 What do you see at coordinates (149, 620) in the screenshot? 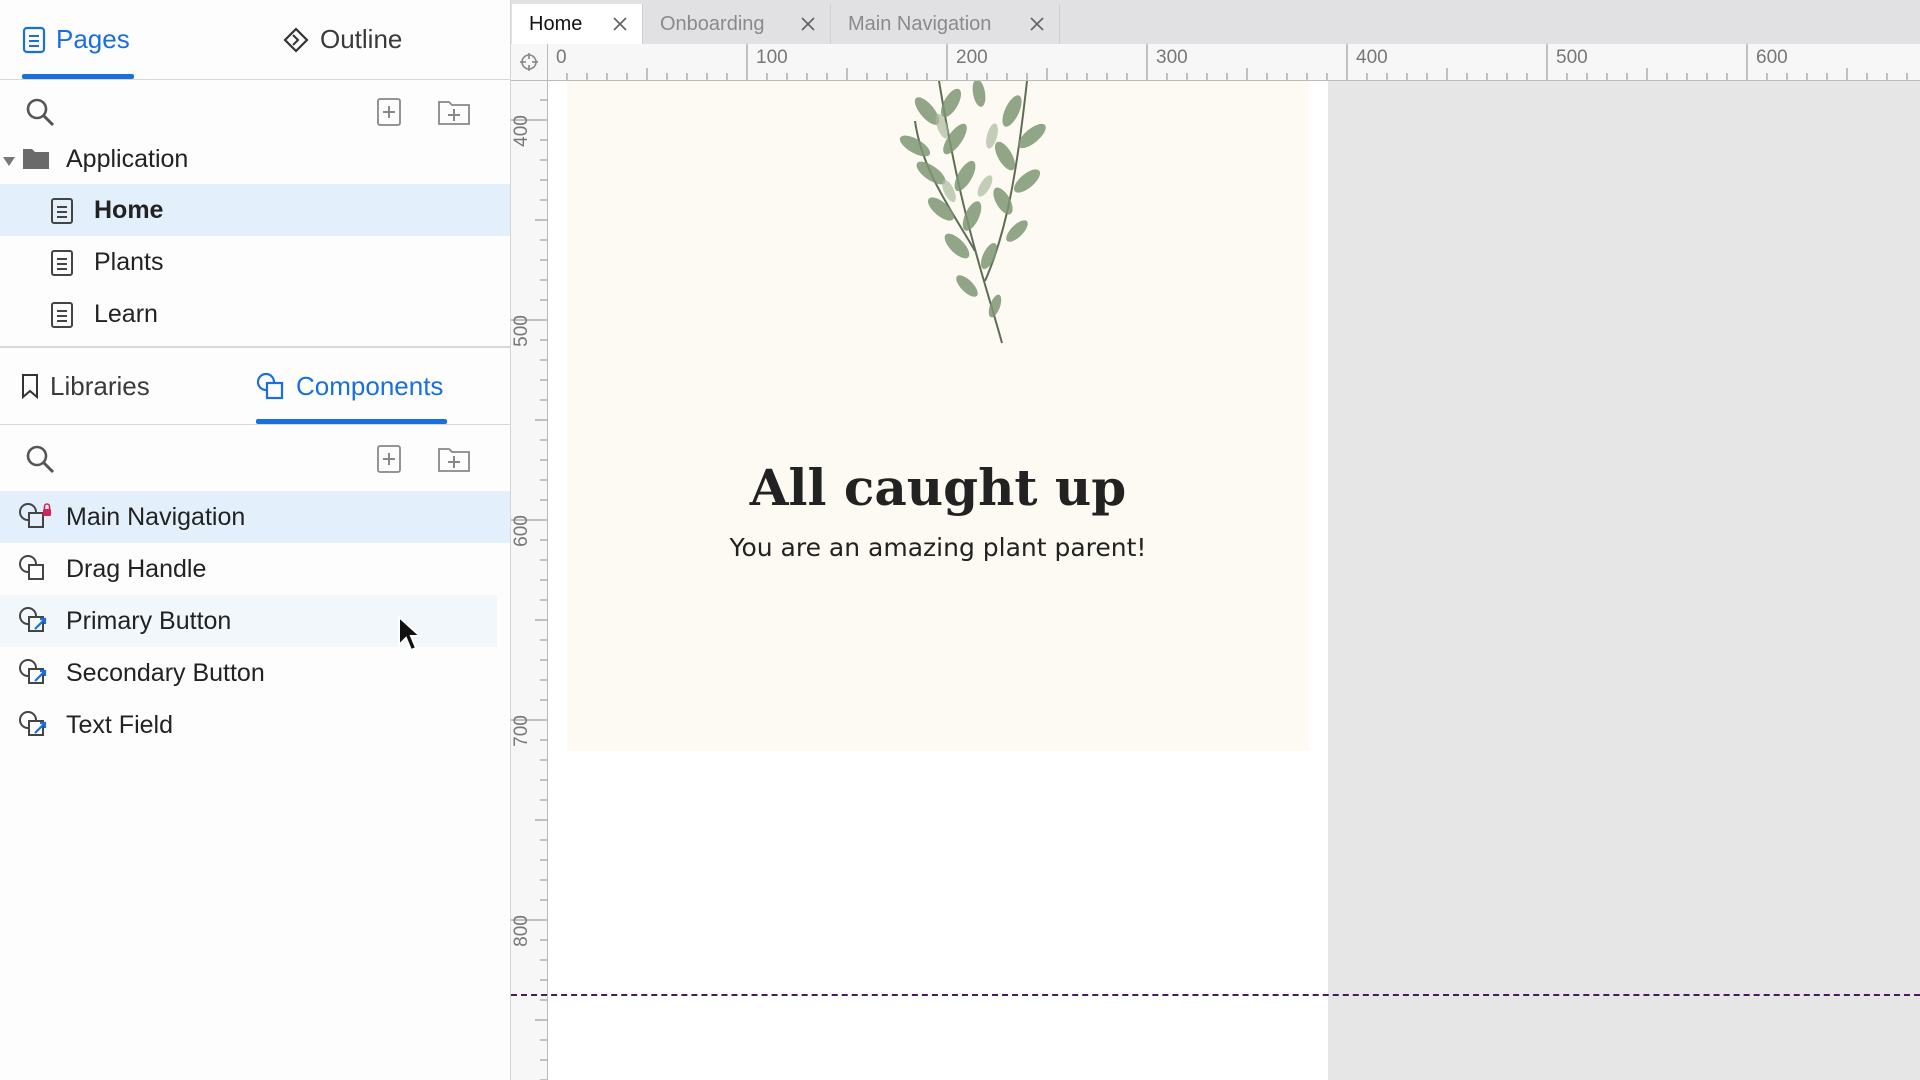
I see `component-label: Primary Button` at bounding box center [149, 620].